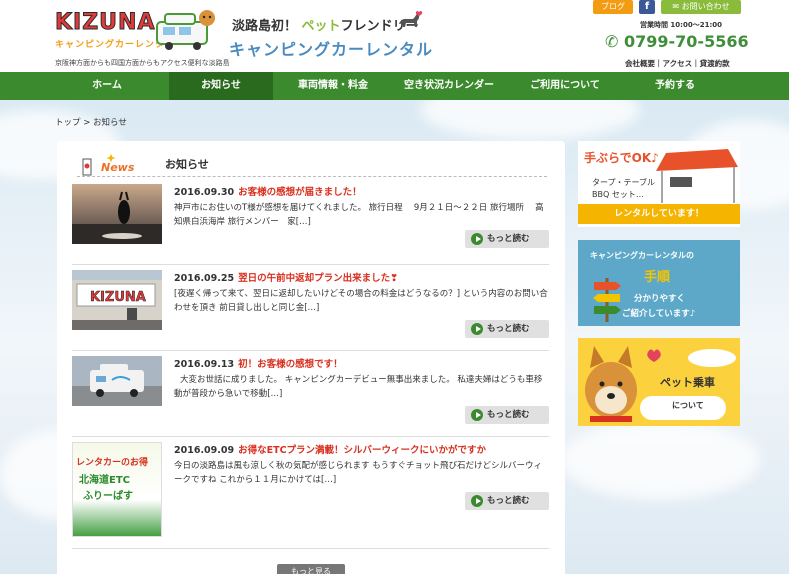 The image size is (789, 574). I want to click on bbq-band: レンタルしています！, so click(659, 214).